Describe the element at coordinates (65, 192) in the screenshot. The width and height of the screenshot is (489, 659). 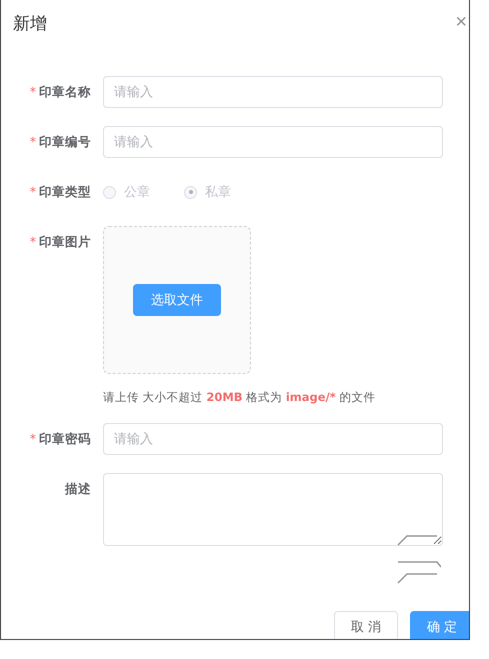
I see `field-label: 印章类型` at that location.